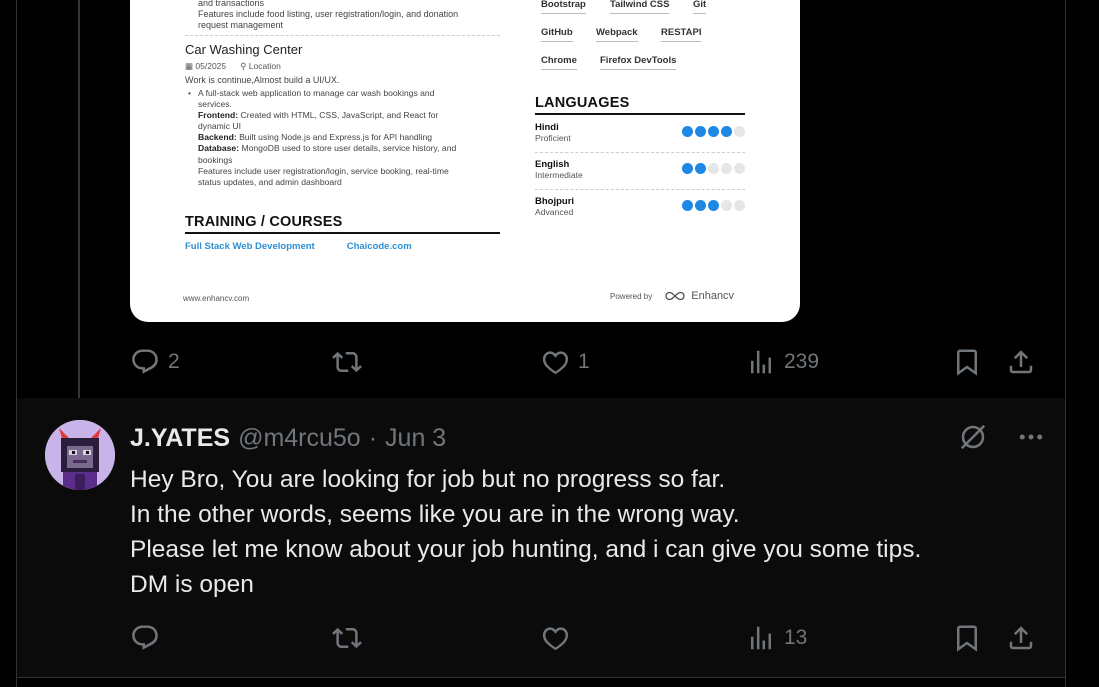 This screenshot has width=1099, height=687. I want to click on avatar, so click(80, 455).